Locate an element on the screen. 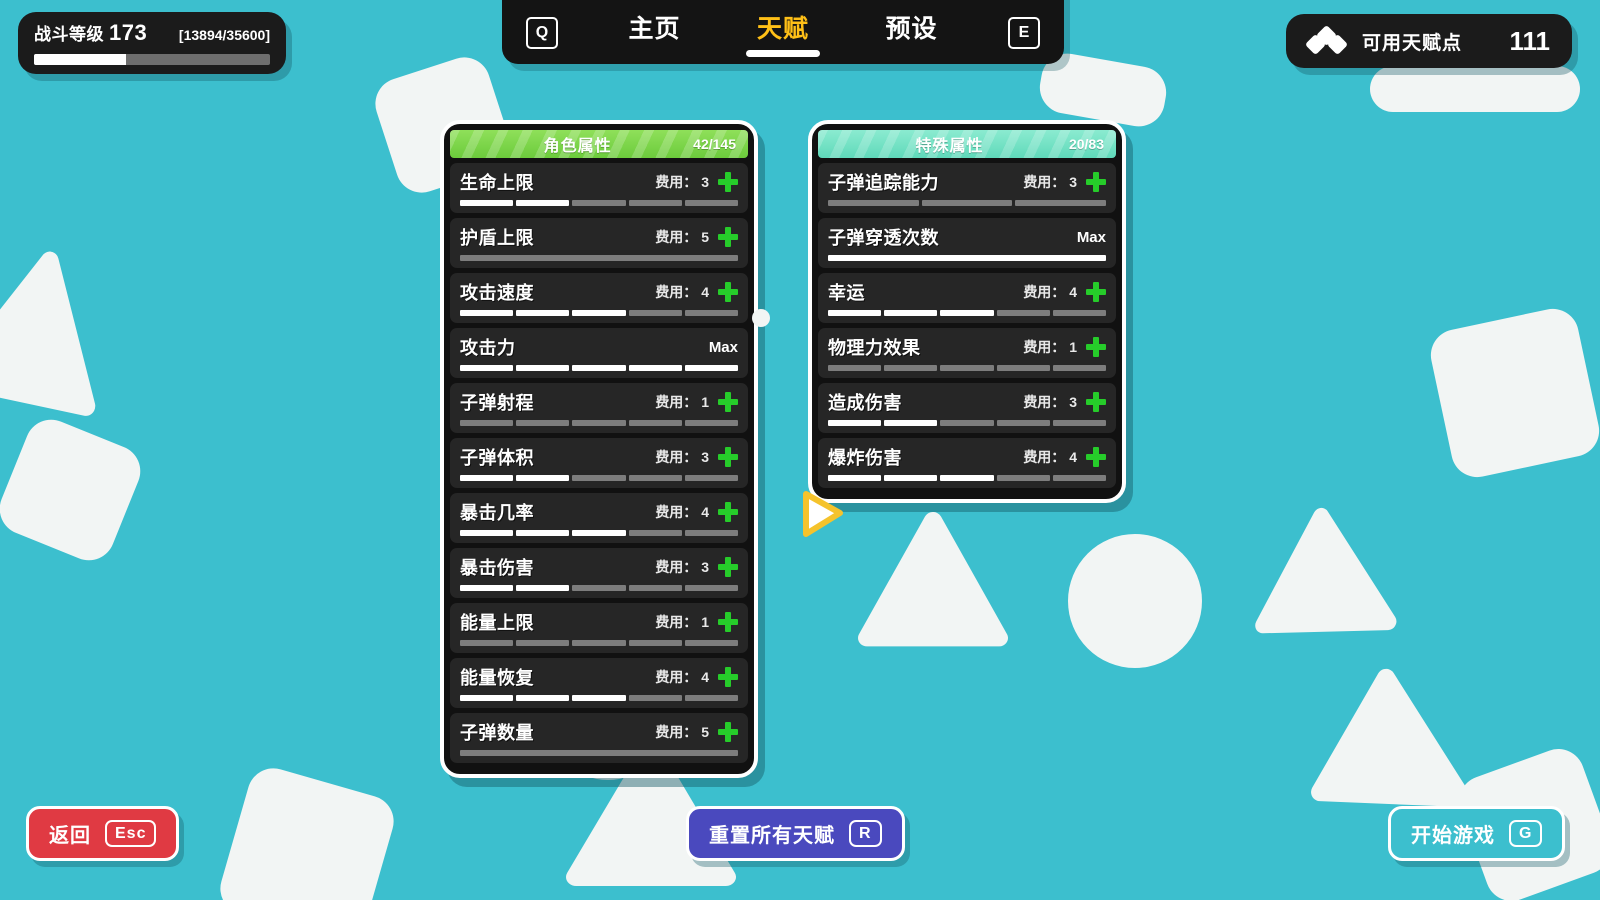  next-tab-key: E is located at coordinates (1023, 33).